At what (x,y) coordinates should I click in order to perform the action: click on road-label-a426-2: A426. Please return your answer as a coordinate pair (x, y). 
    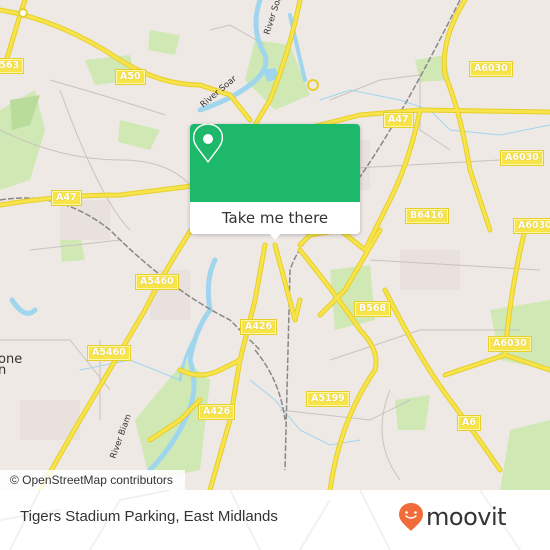
    Looking at the image, I should click on (216, 412).